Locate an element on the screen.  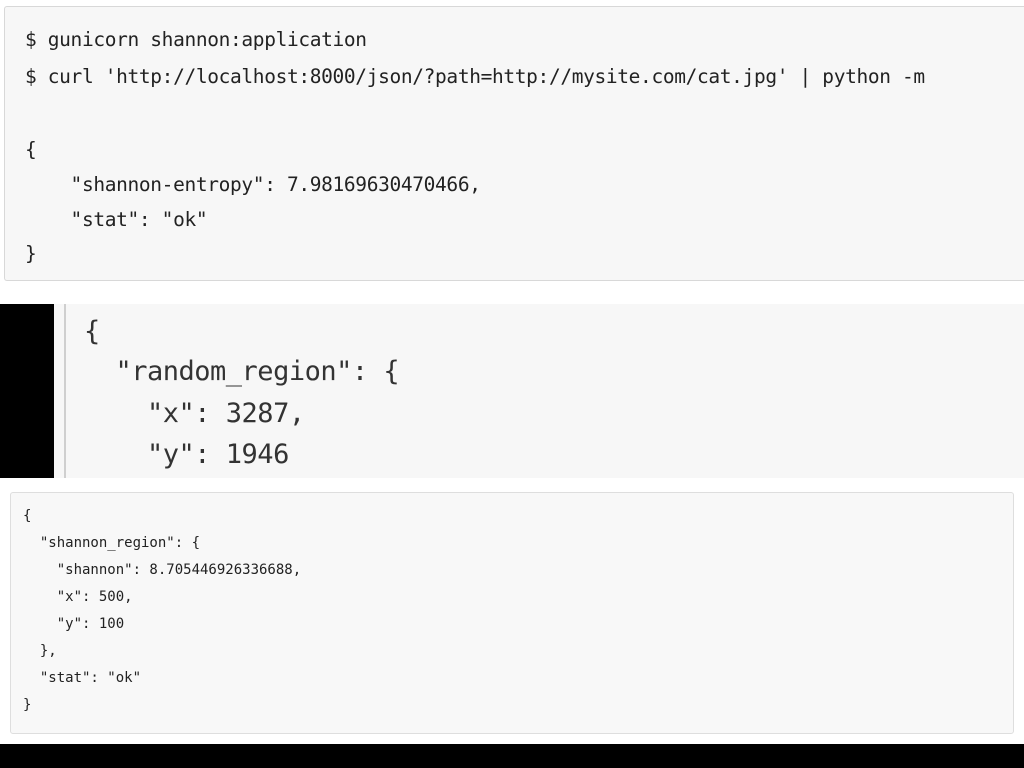
code-line: "y": 100 is located at coordinates (74, 624).